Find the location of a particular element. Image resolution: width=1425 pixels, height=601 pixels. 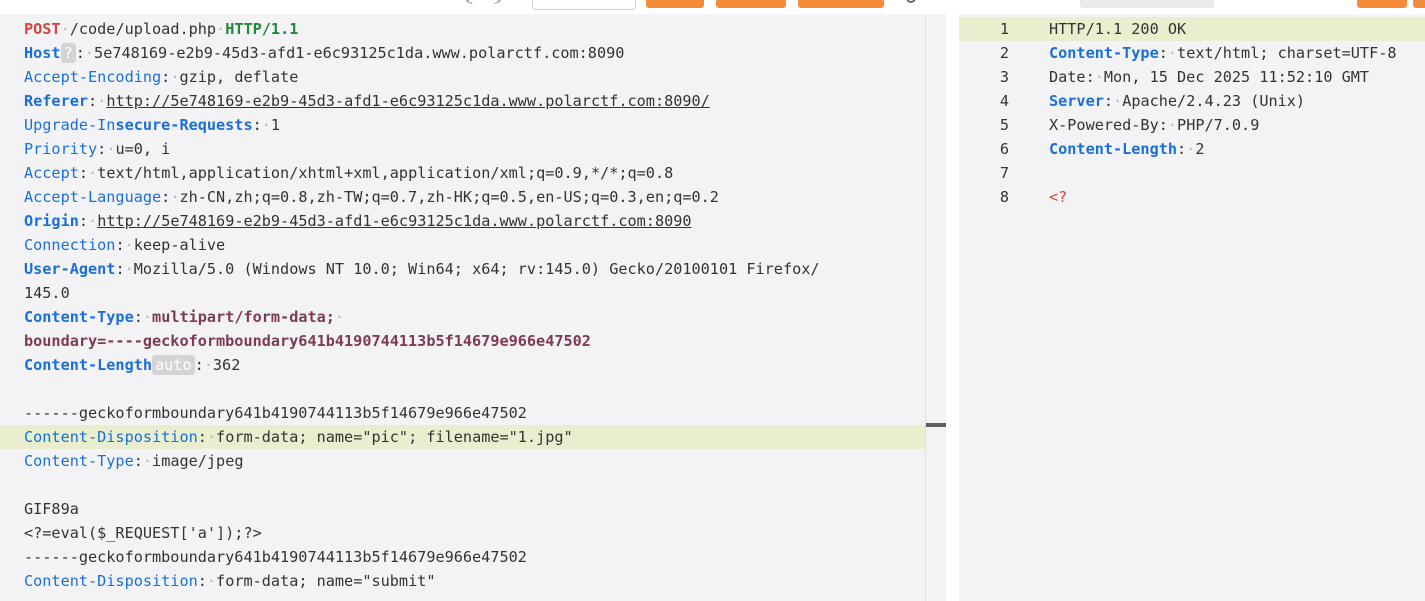

body-gif-header: GIF89a is located at coordinates (51, 509).